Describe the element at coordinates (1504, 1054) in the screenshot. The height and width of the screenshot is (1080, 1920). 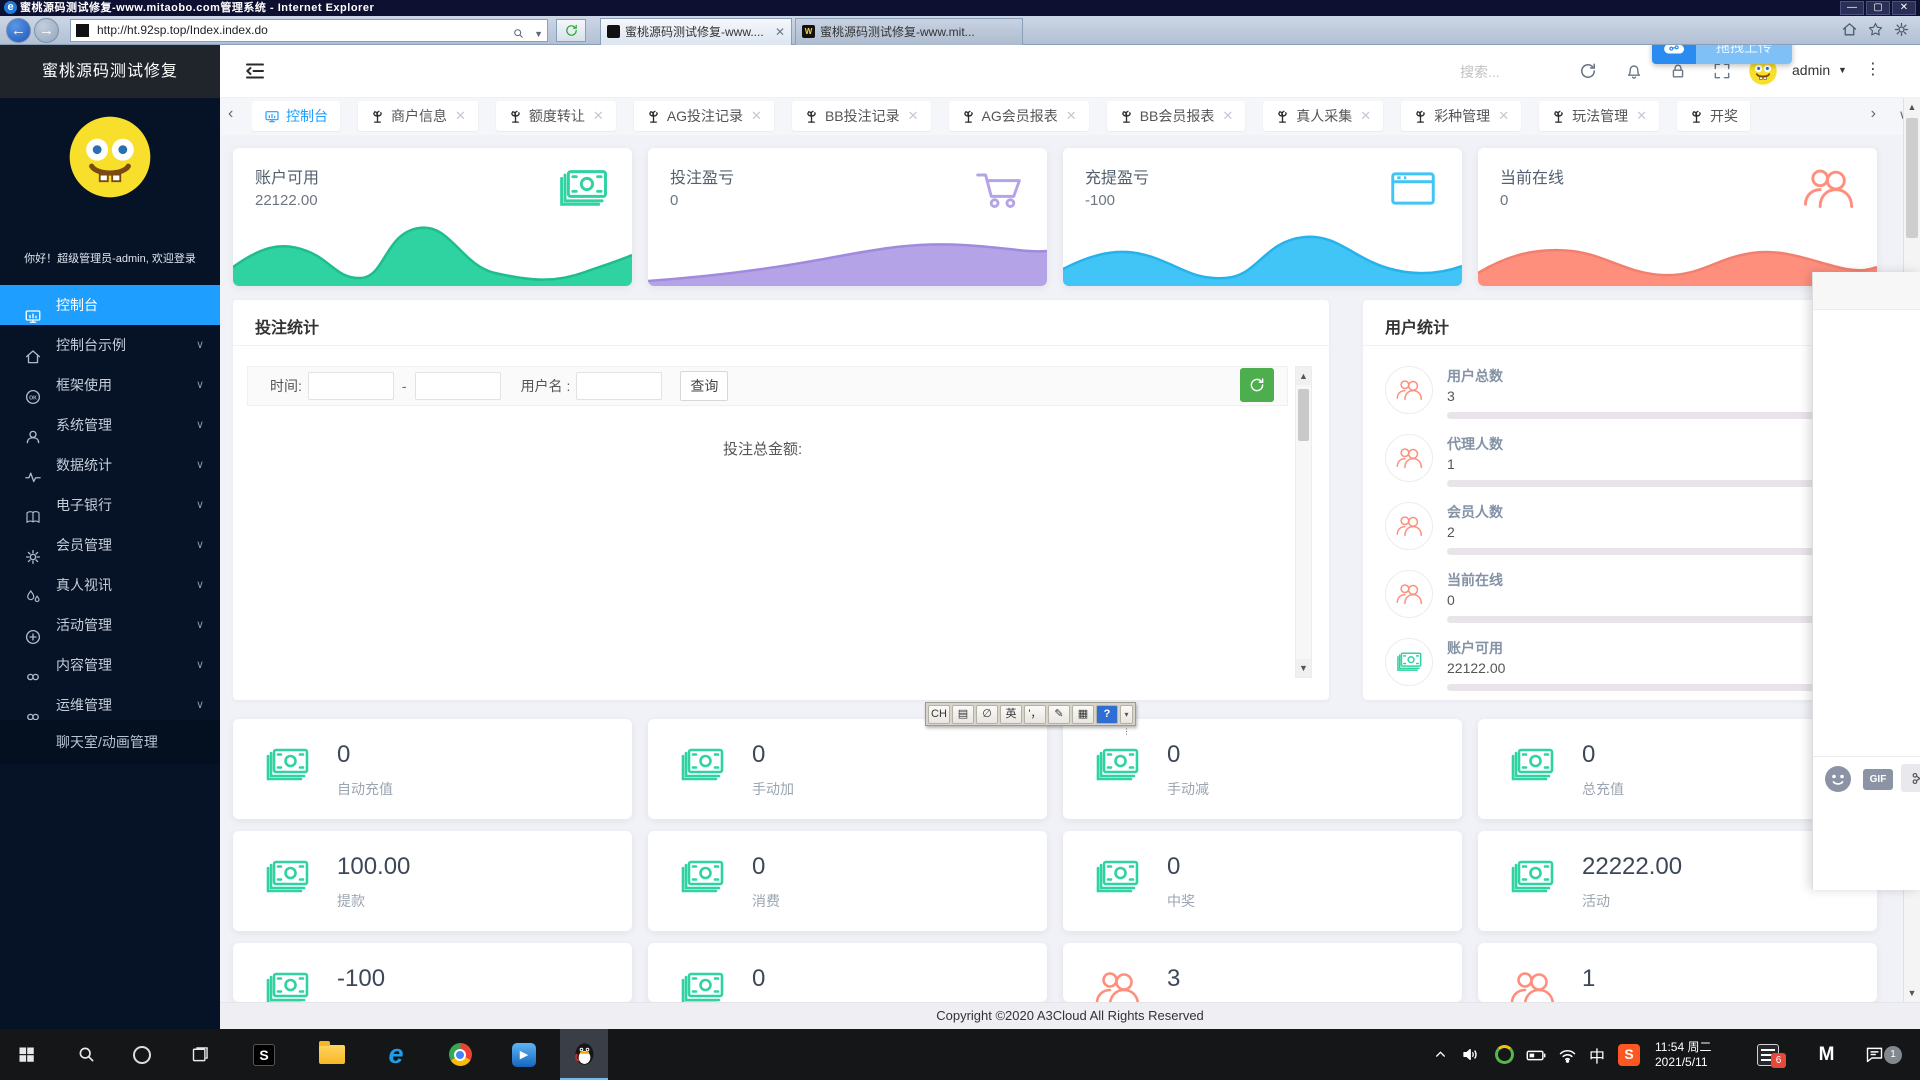
I see `antivirus-icon` at that location.